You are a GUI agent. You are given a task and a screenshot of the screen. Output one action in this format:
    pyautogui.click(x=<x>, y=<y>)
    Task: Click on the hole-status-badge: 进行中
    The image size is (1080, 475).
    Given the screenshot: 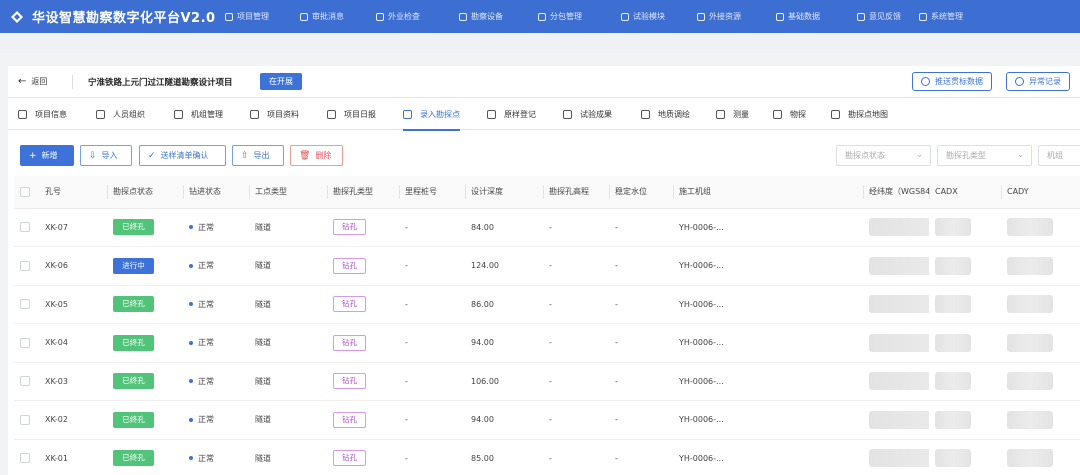 What is the action you would take?
    pyautogui.click(x=133, y=265)
    